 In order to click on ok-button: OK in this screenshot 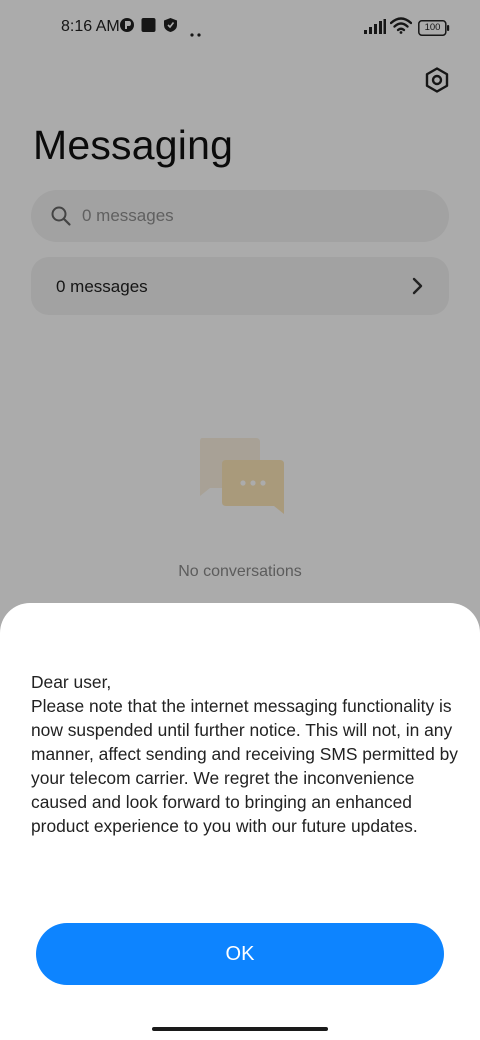, I will do `click(240, 954)`.